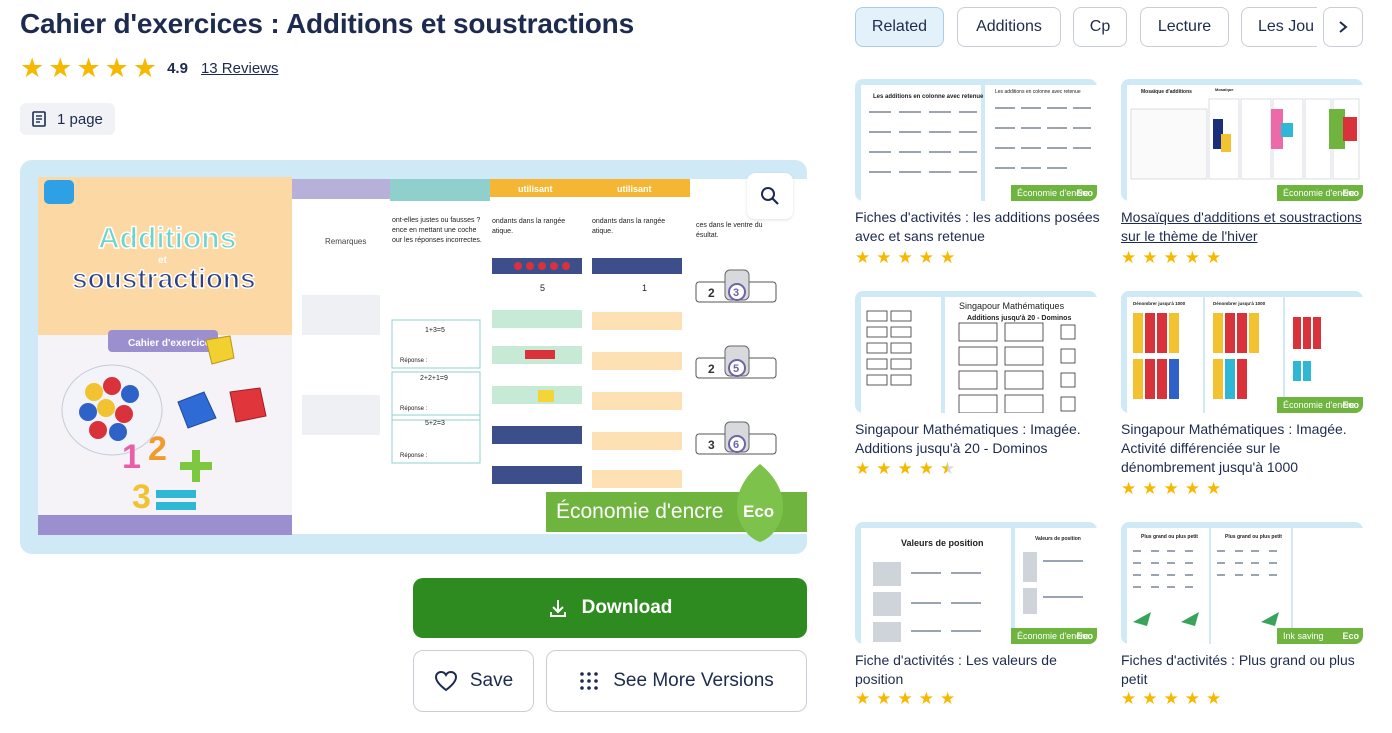 The height and width of the screenshot is (733, 1392). Describe the element at coordinates (1169, 537) in the screenshot. I see `svg-text: Plus grand ou plus petit` at that location.